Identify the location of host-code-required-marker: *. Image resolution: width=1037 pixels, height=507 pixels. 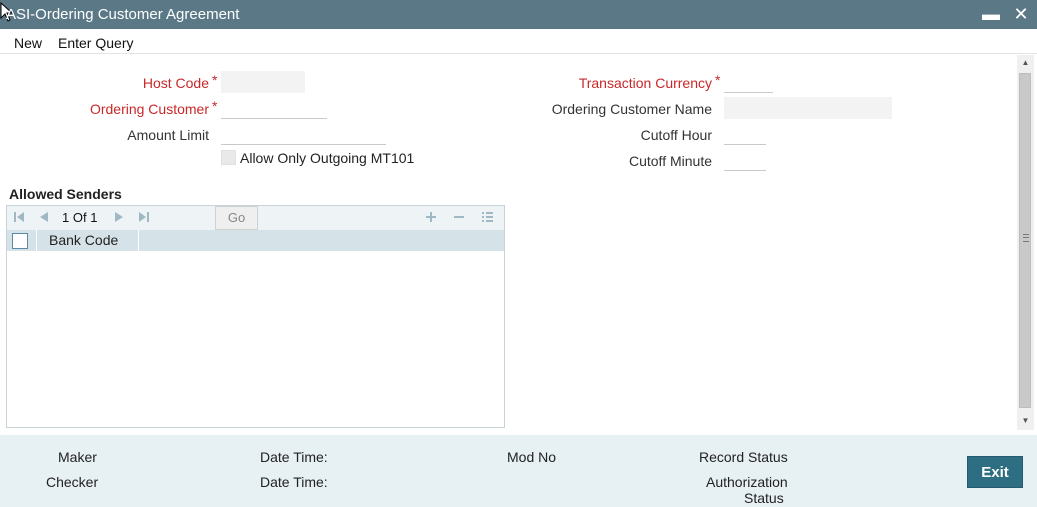
(215, 80).